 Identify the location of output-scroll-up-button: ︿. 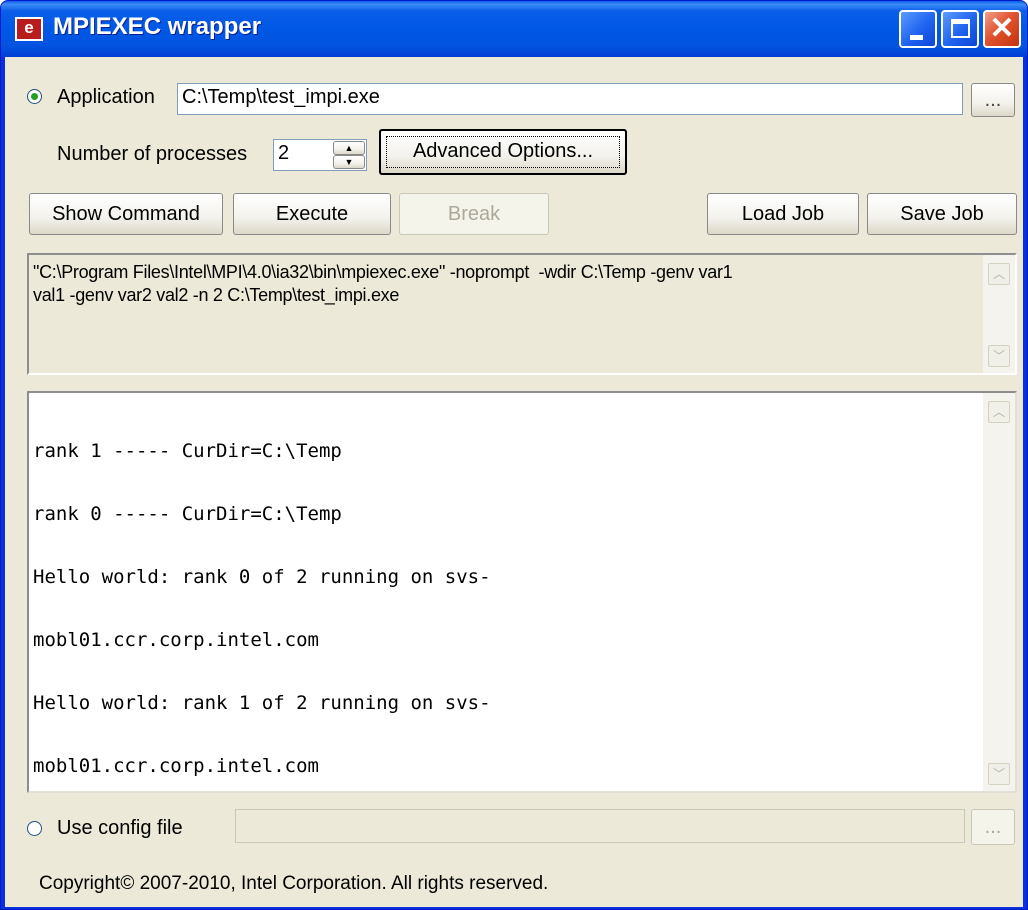
(999, 412).